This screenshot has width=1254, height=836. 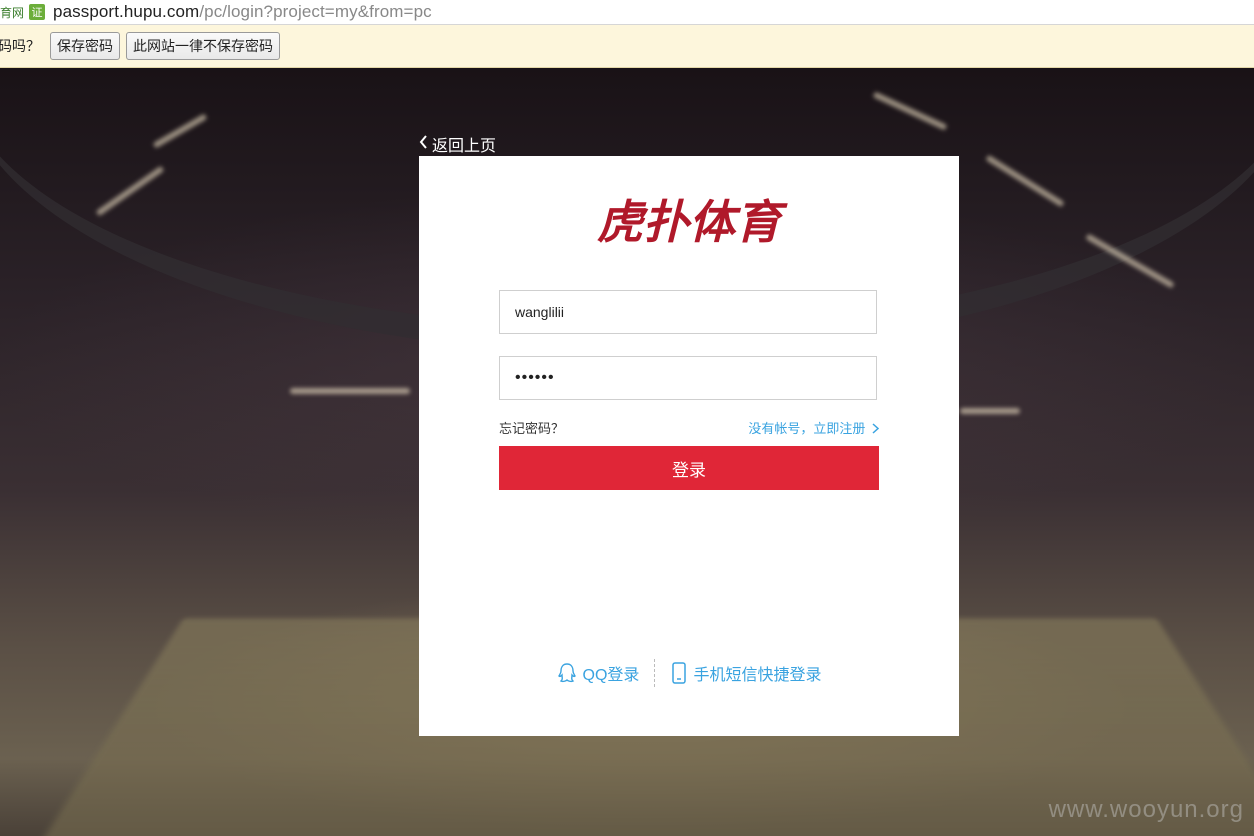 What do you see at coordinates (611, 675) in the screenshot?
I see `qq-login-label: QQ登录` at bounding box center [611, 675].